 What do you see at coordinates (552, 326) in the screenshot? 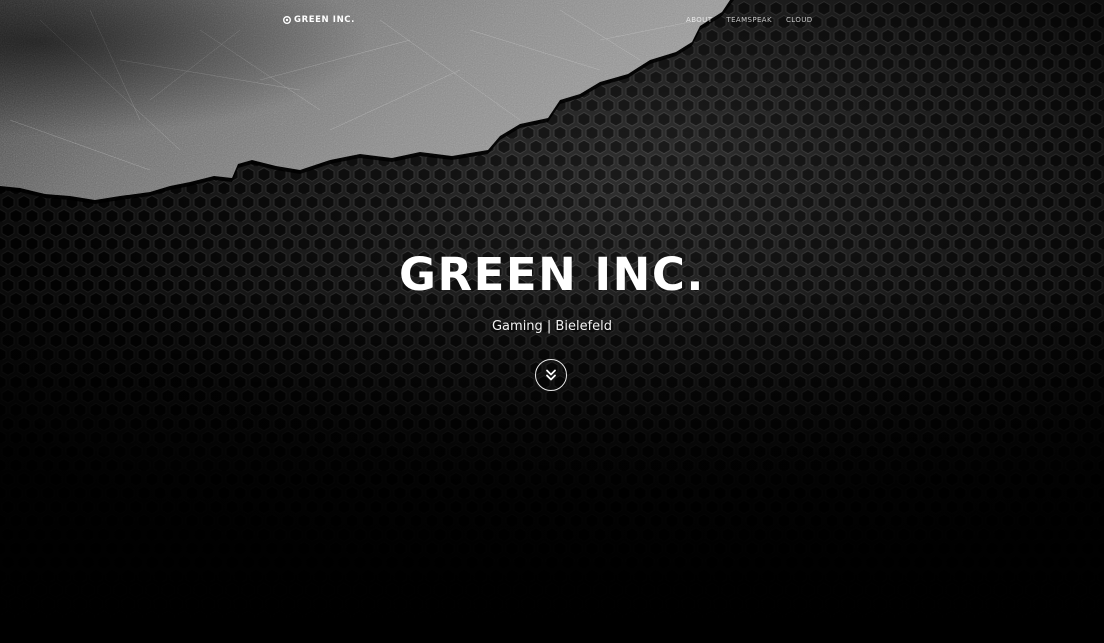
I see `hero-subtitle: Gaming | Bielefeld` at bounding box center [552, 326].